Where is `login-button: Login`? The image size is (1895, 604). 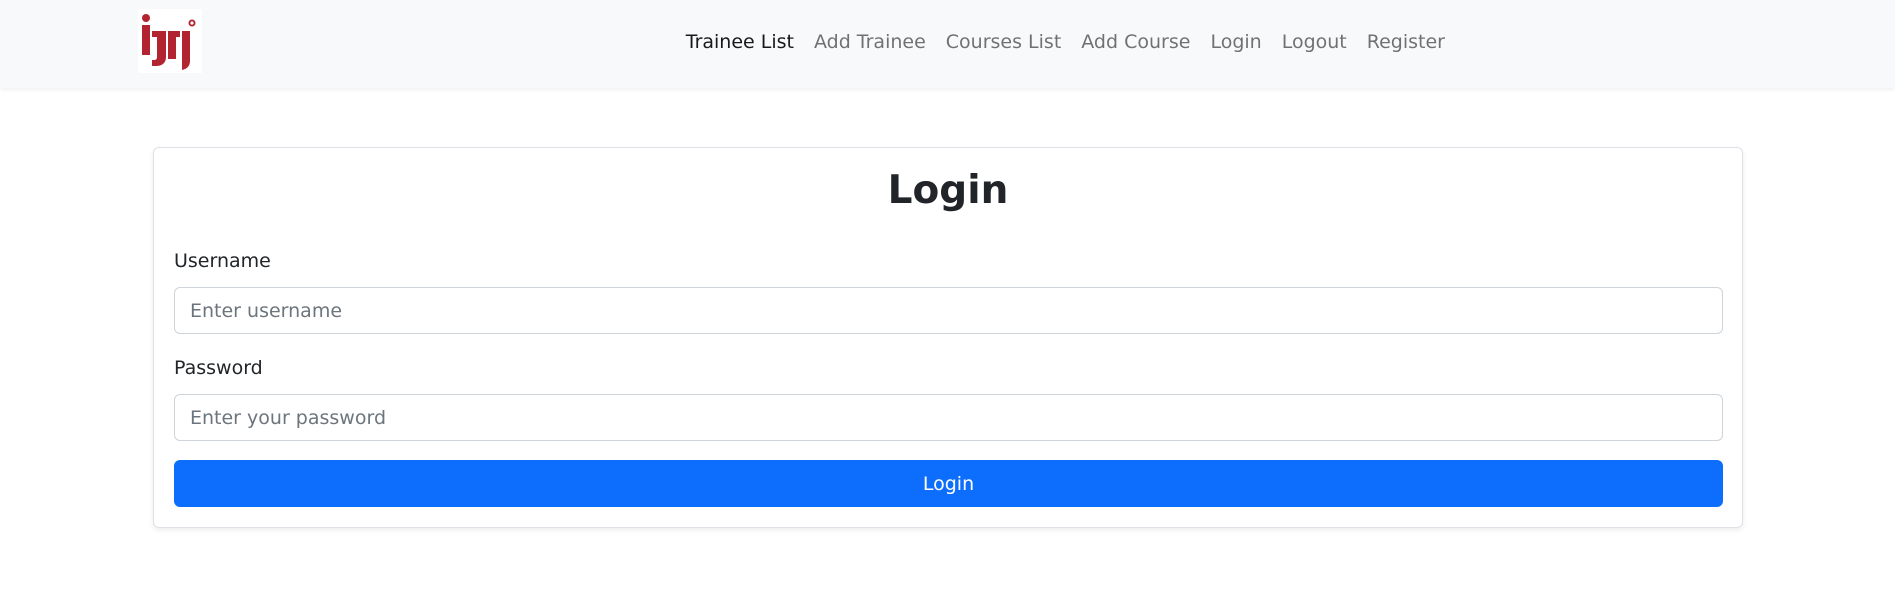 login-button: Login is located at coordinates (948, 483).